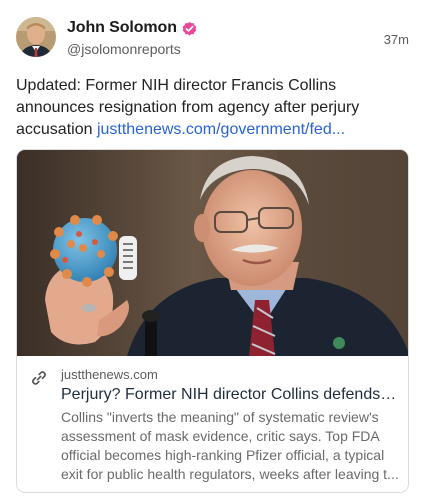 The image size is (425, 500). Describe the element at coordinates (39, 378) in the screenshot. I see `link-icon` at that location.